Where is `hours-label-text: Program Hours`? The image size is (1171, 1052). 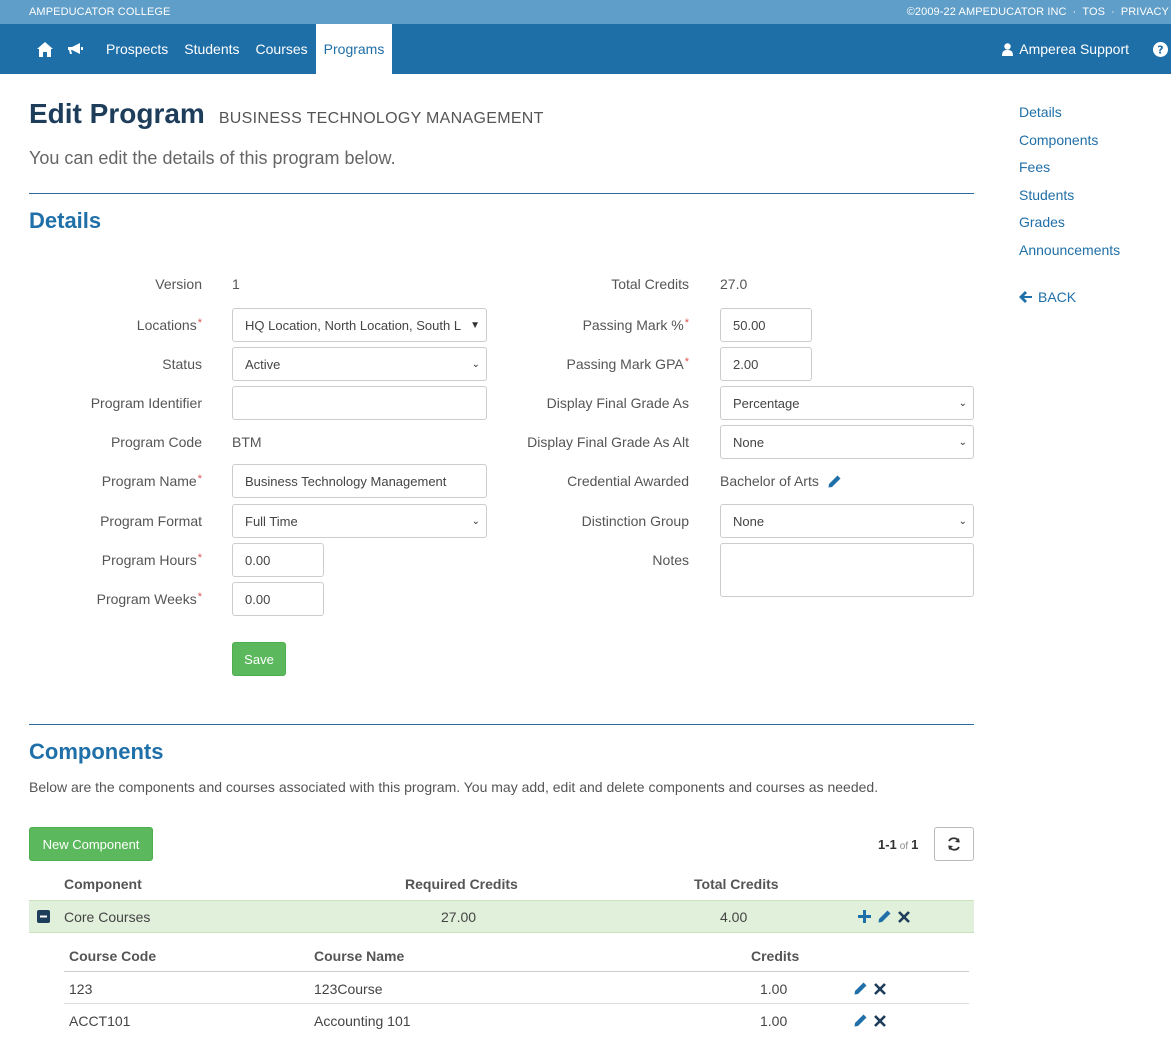
hours-label-text: Program Hours is located at coordinates (149, 560).